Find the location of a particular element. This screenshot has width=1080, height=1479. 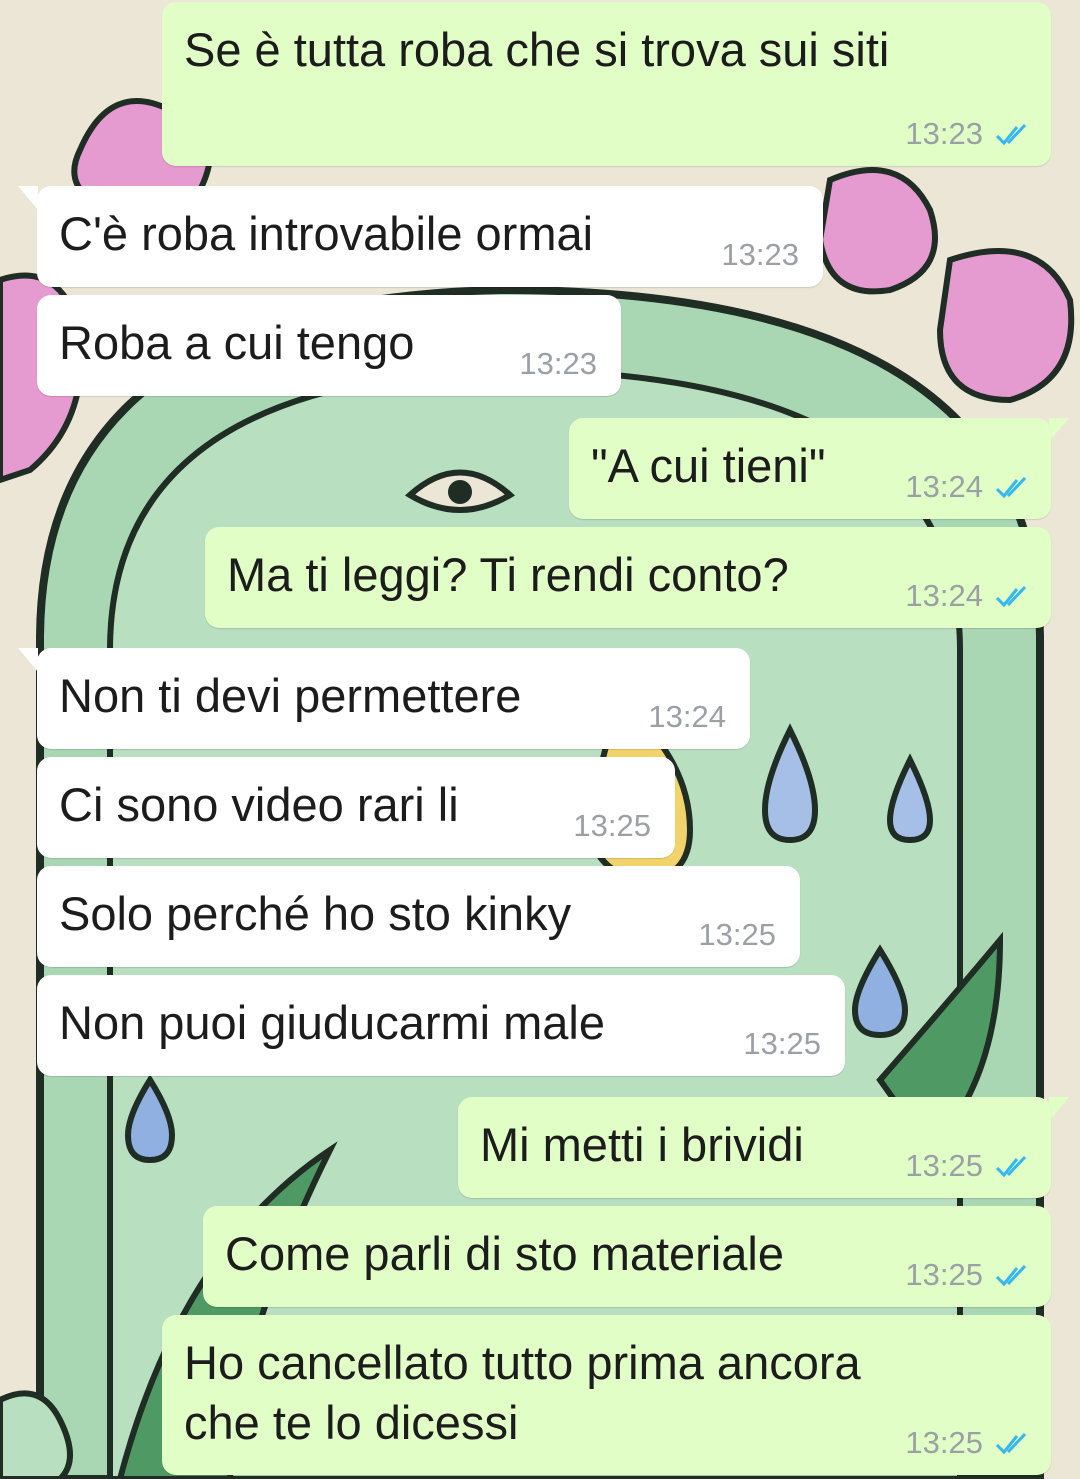

incoming-message: Ci sono video rari li 13:25 is located at coordinates (356, 807).